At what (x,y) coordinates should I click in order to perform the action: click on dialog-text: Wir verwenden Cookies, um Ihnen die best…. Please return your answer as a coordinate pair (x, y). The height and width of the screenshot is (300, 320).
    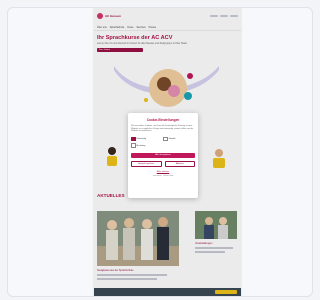
    Looking at the image, I should click on (162, 129).